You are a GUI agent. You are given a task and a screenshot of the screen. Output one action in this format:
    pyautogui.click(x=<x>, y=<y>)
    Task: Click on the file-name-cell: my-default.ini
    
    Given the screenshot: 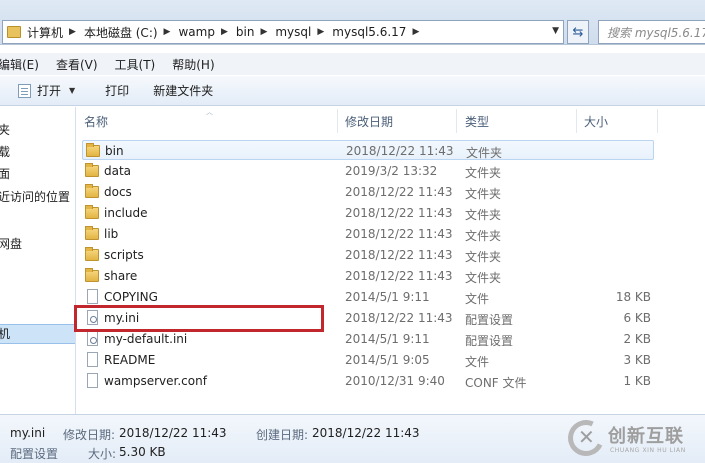 What is the action you would take?
    pyautogui.click(x=146, y=339)
    